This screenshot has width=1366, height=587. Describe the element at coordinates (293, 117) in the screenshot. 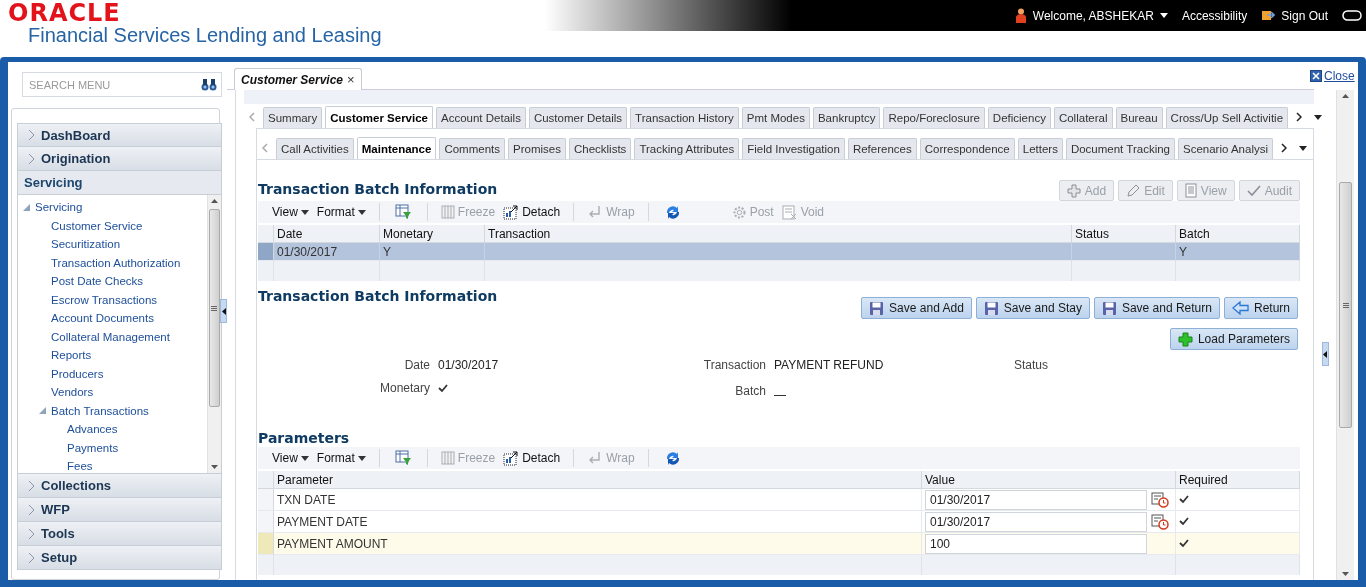

I see `tab: Summary` at that location.